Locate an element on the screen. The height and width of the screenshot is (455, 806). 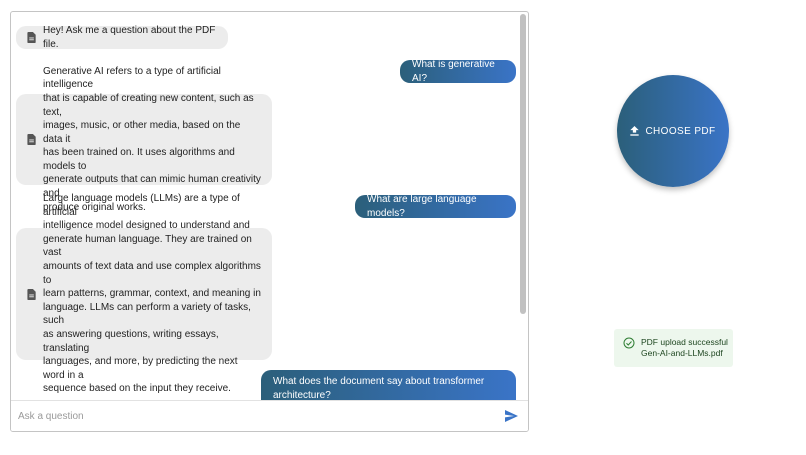
user-message: What are large language models? is located at coordinates (435, 206).